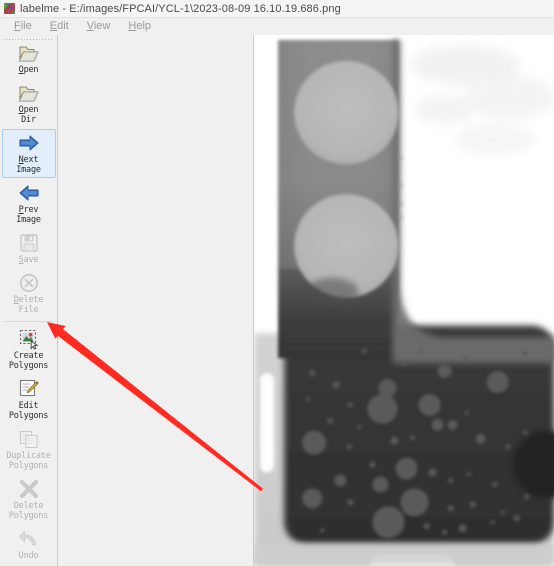 This screenshot has height=566, width=554. Describe the element at coordinates (28, 39) in the screenshot. I see `toolbar-drag-handle` at that location.